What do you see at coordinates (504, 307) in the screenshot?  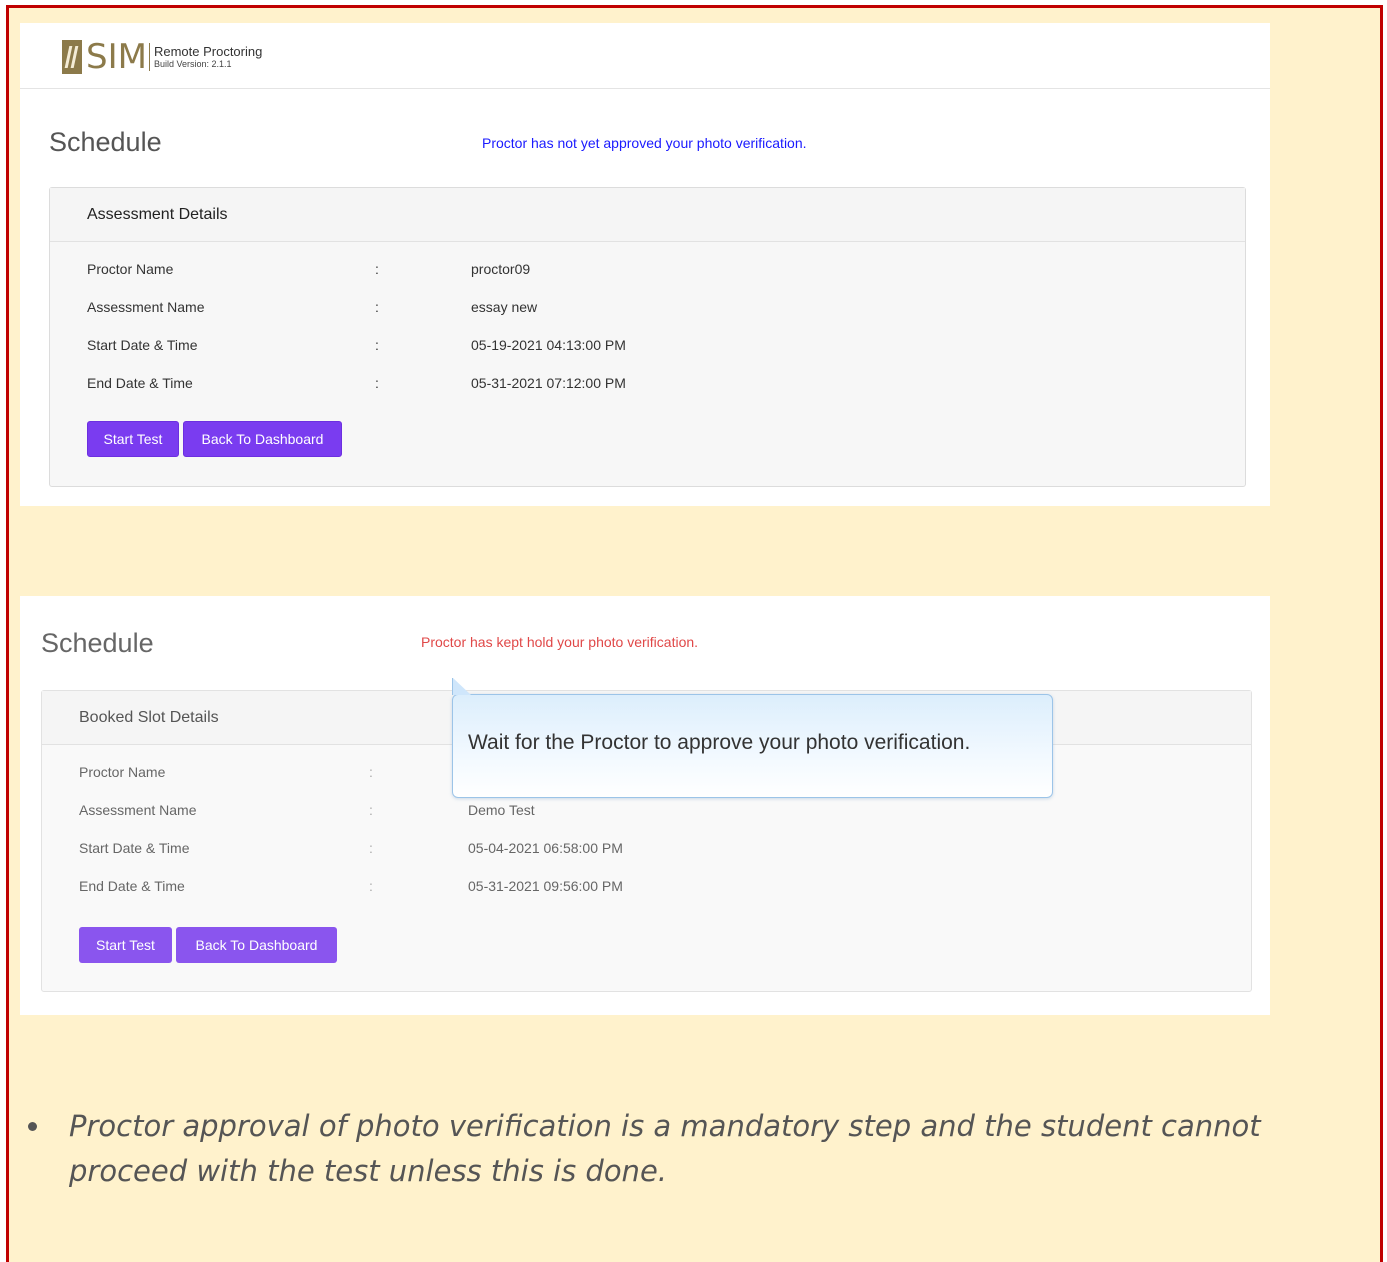 I see `detail-value: essay new` at bounding box center [504, 307].